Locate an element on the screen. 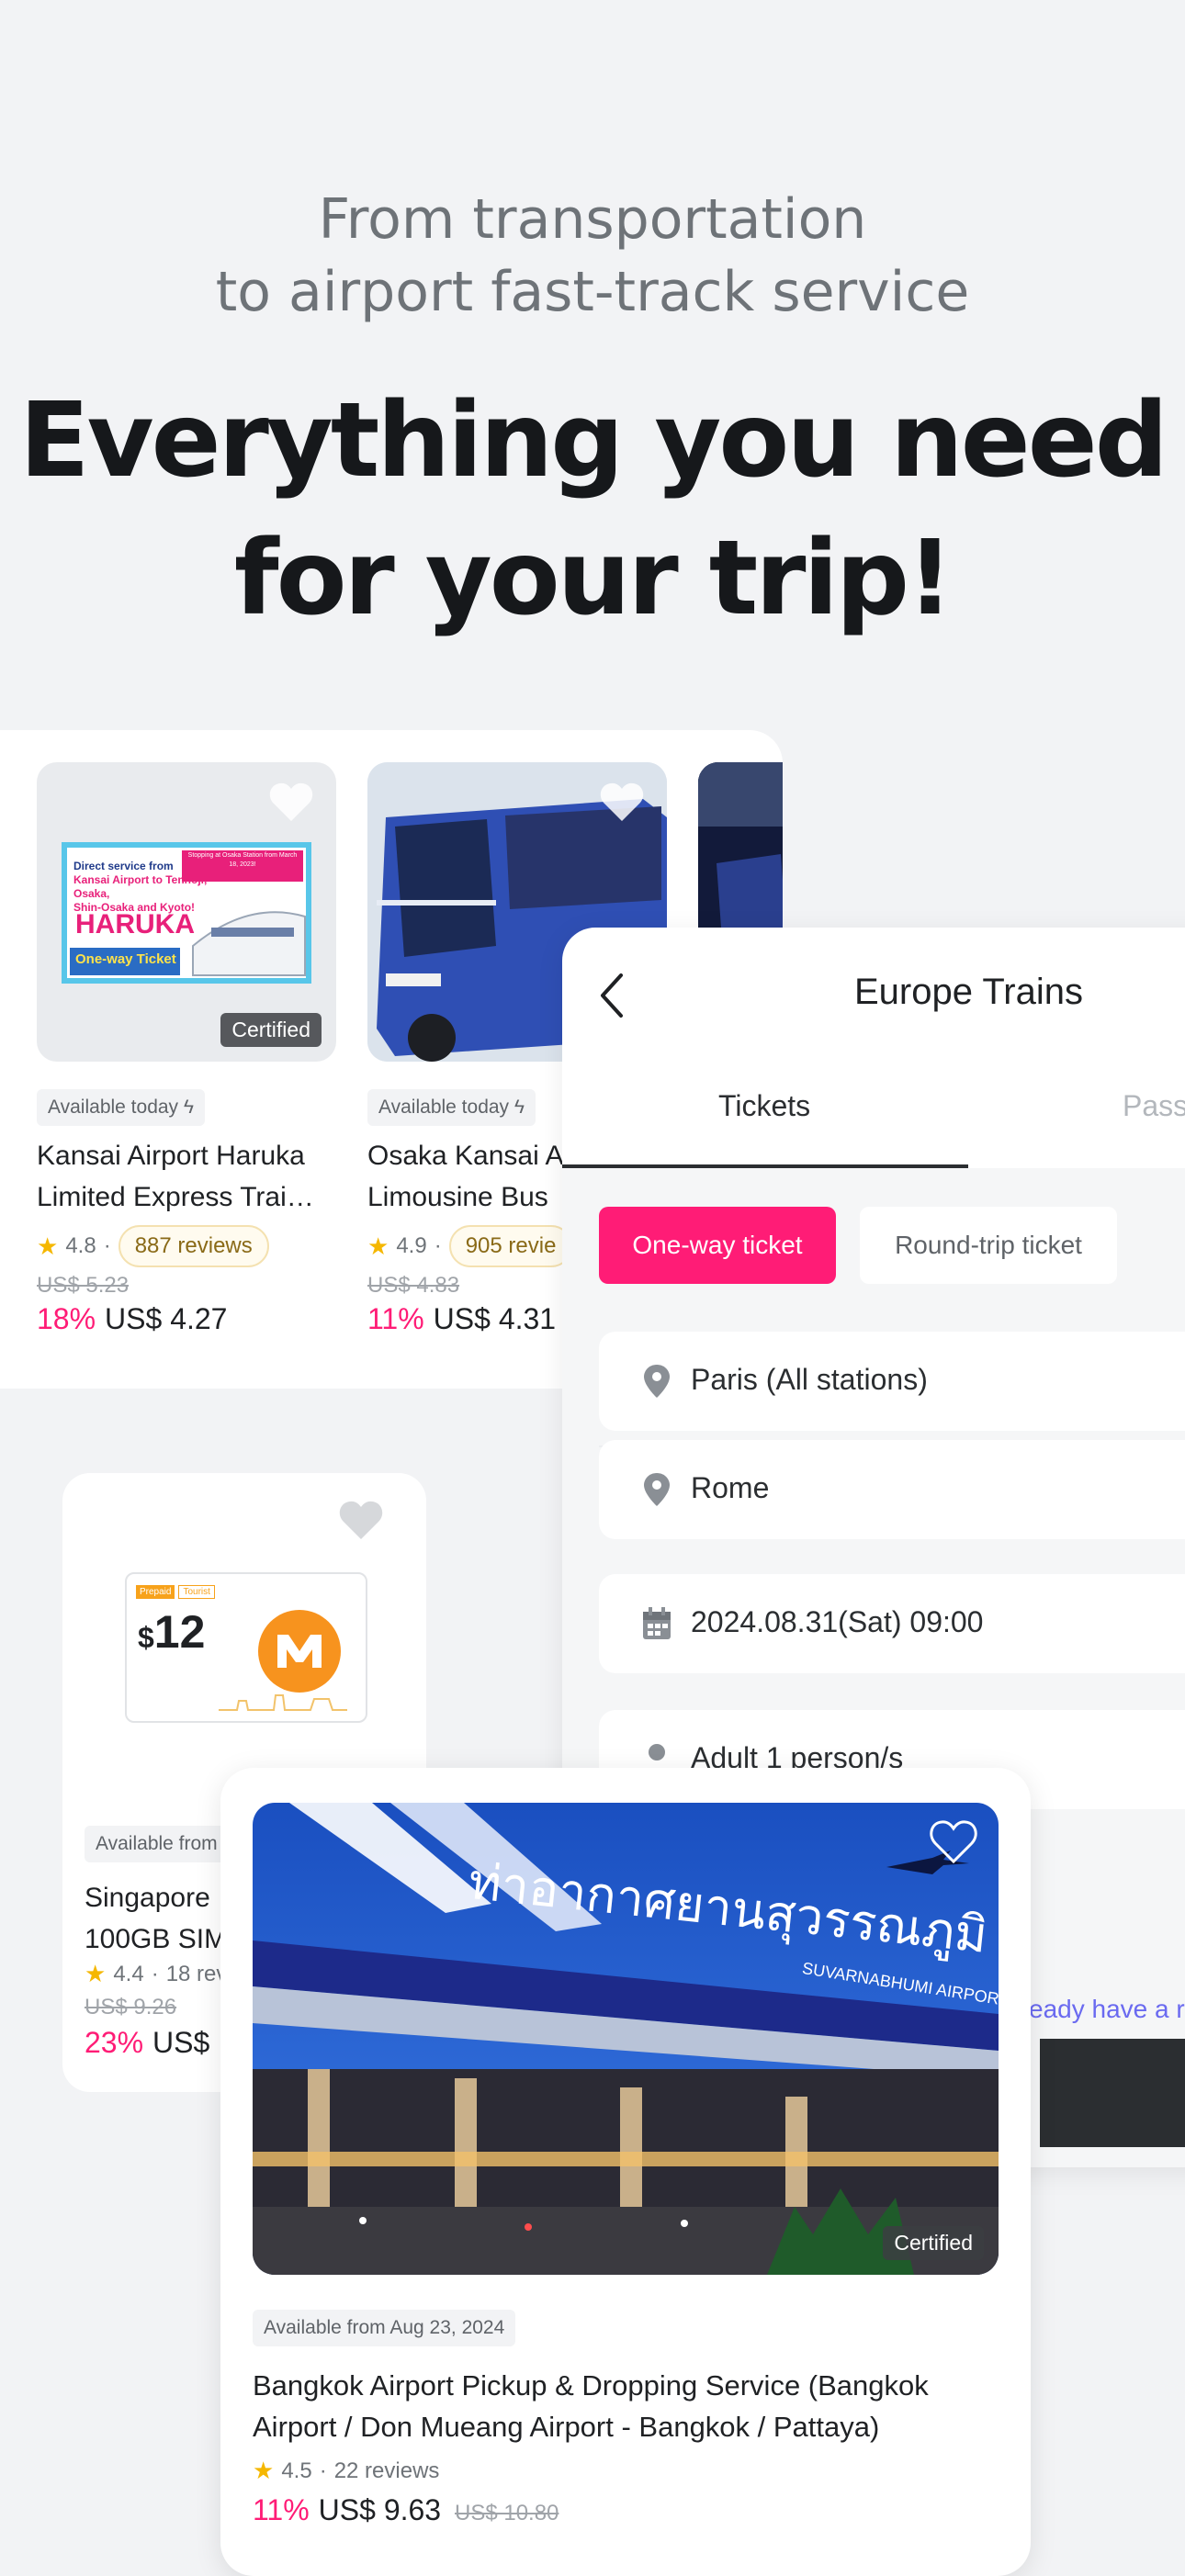 This screenshot has height=2576, width=1185. haruka-image-ticket: One-way Ticket is located at coordinates (125, 959).